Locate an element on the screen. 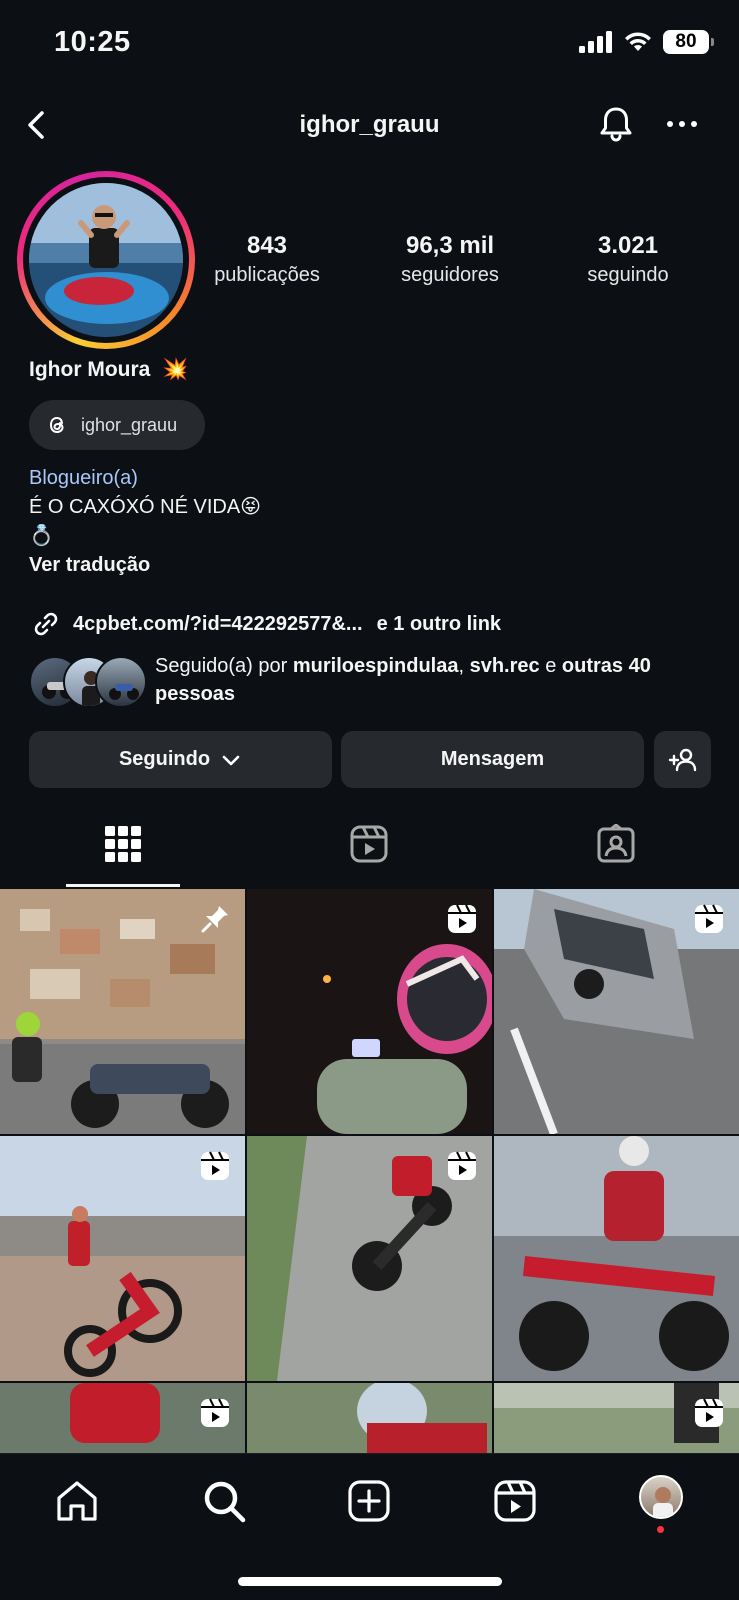  add-person-icon is located at coordinates (682, 759).